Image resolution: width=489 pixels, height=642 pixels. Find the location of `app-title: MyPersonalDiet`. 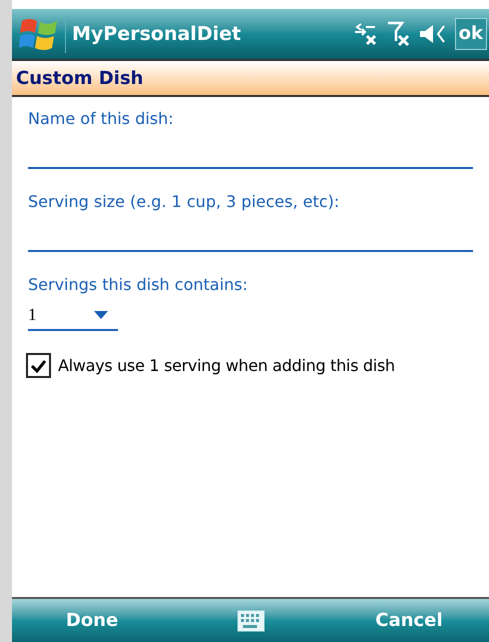

app-title: MyPersonalDiet is located at coordinates (157, 34).